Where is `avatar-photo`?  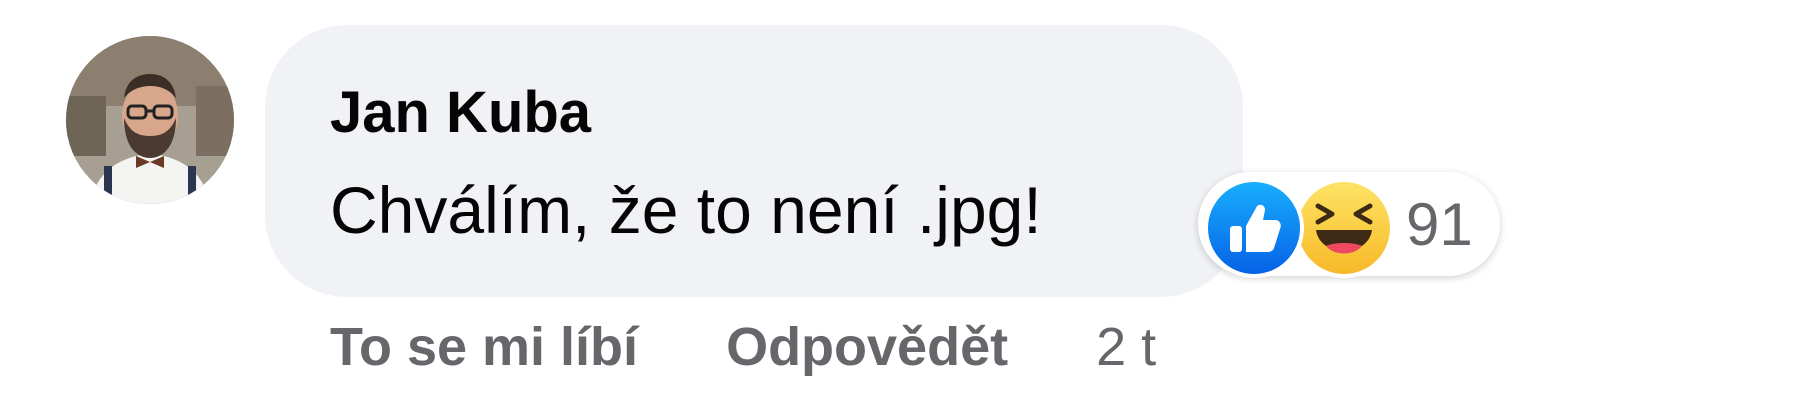
avatar-photo is located at coordinates (150, 120).